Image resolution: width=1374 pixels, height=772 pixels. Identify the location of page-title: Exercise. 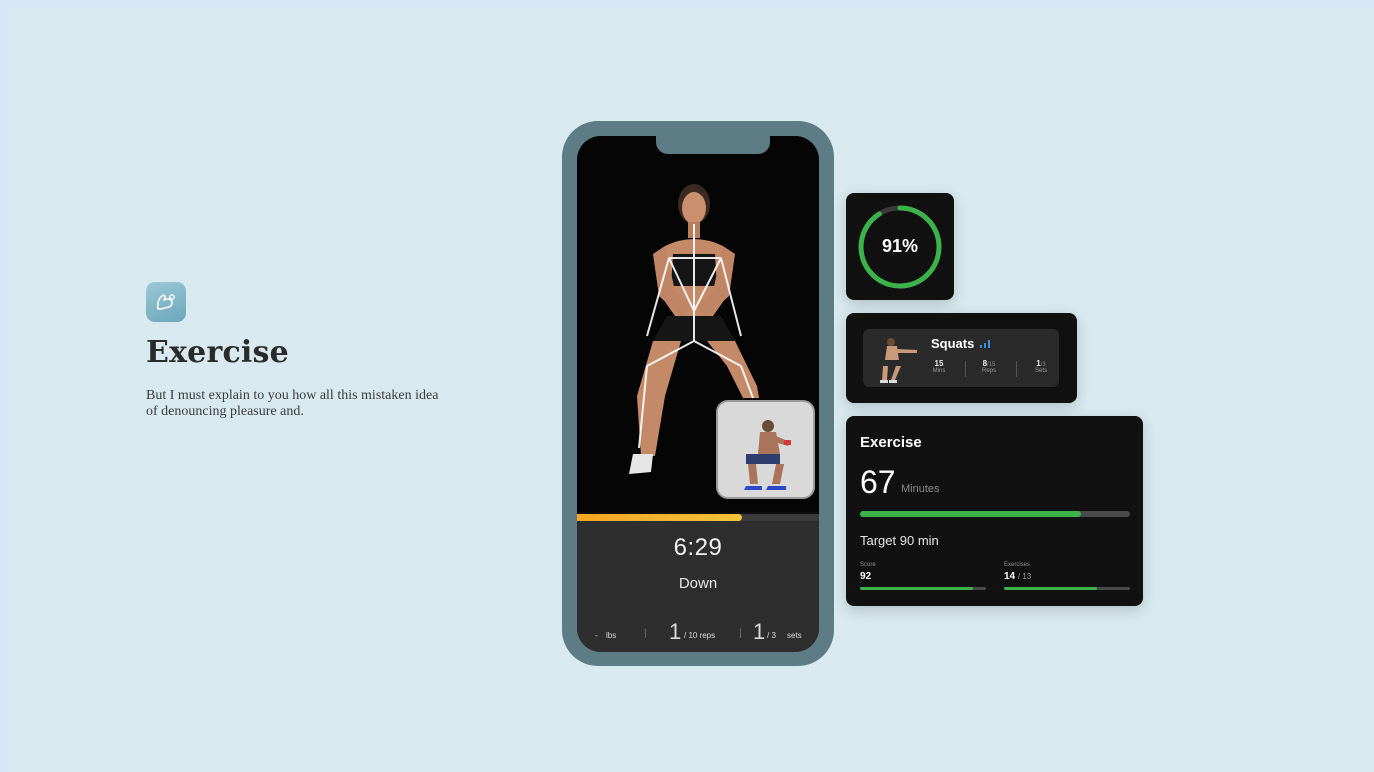
(217, 352).